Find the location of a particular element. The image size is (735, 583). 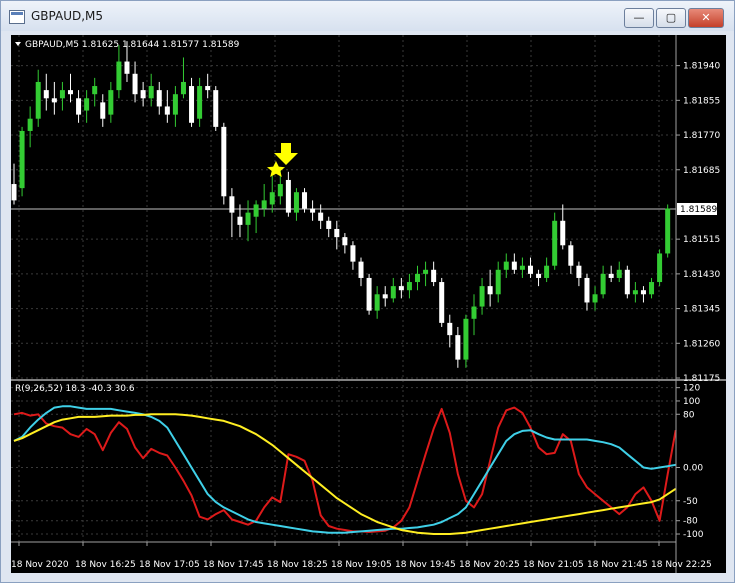

signal-star-icon is located at coordinates (276, 169).